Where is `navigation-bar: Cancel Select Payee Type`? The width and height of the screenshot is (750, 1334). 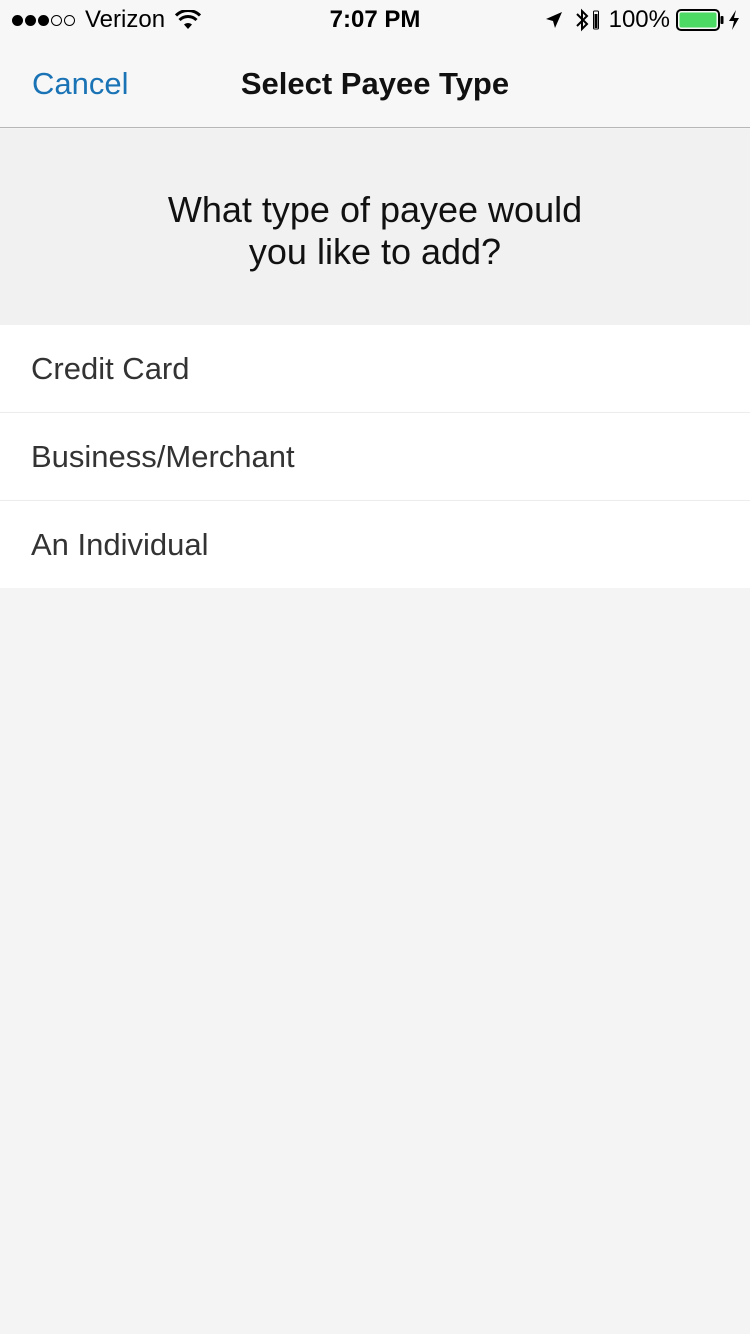
navigation-bar: Cancel Select Payee Type is located at coordinates (375, 84).